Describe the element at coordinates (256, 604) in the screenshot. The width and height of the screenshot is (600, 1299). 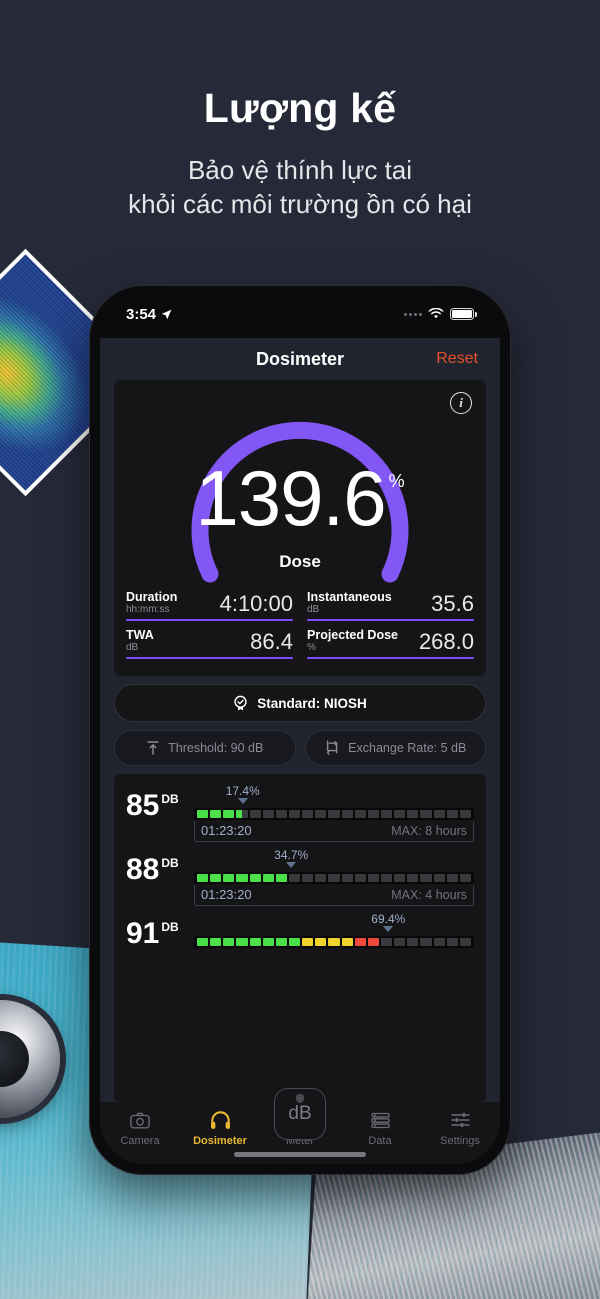
I see `metric-value: 4:10:00` at that location.